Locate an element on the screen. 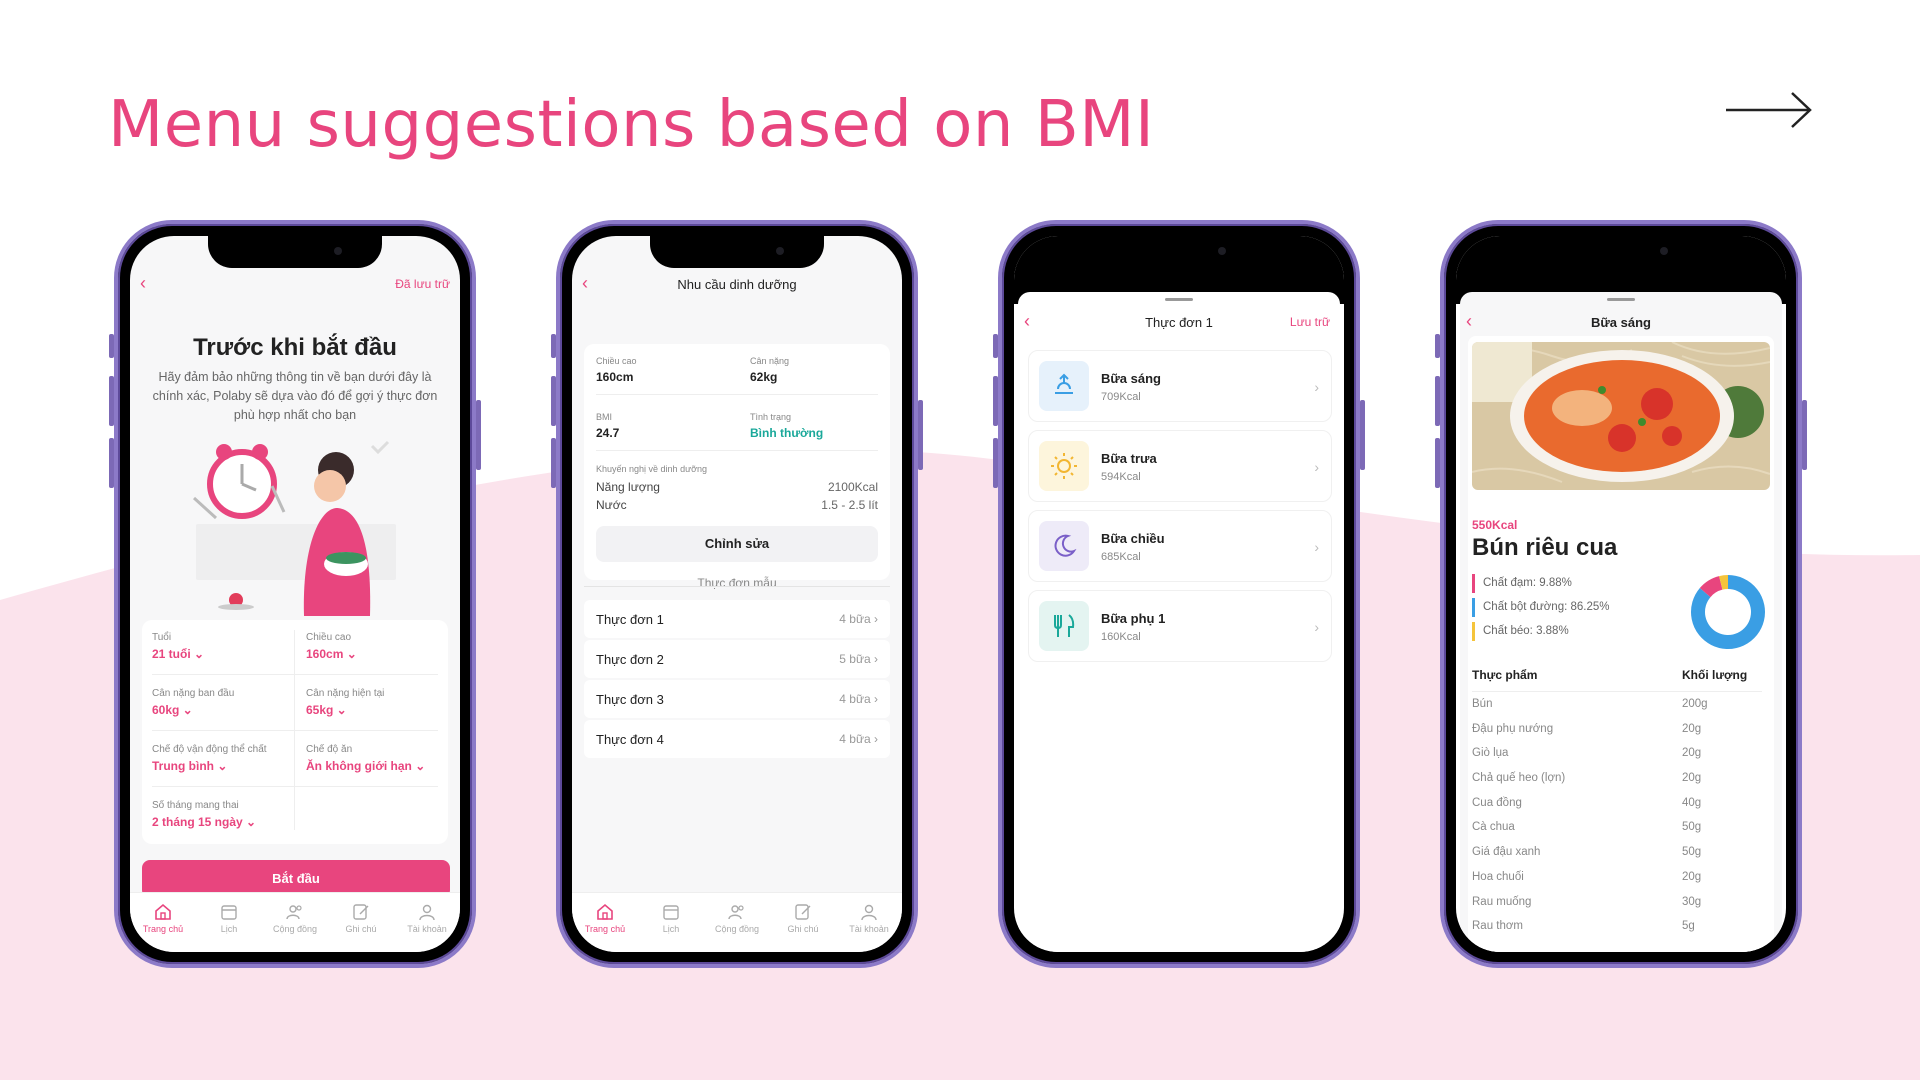  back-chevron-icon: ‹ is located at coordinates (143, 283).